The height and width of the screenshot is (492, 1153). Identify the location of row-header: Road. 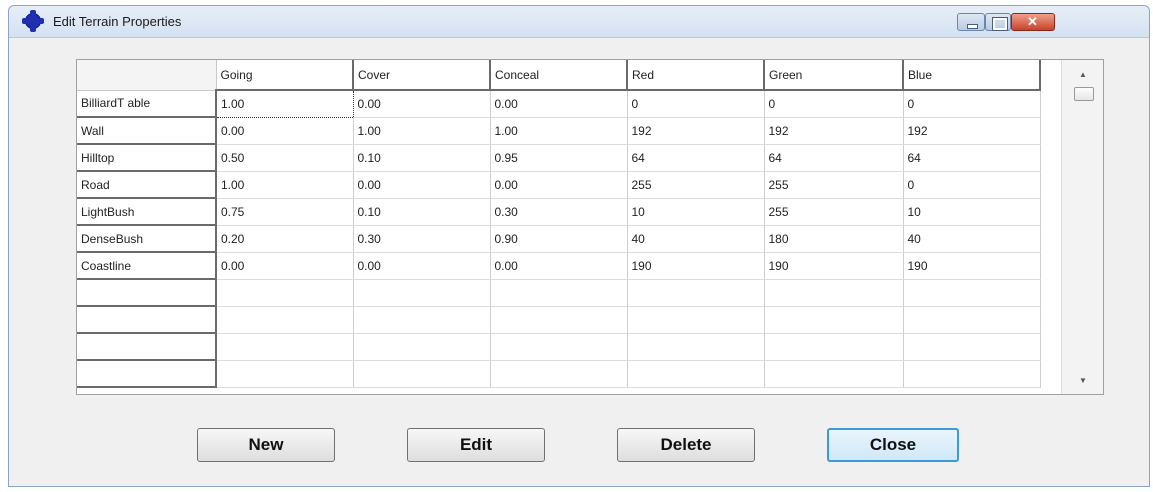
(147, 185).